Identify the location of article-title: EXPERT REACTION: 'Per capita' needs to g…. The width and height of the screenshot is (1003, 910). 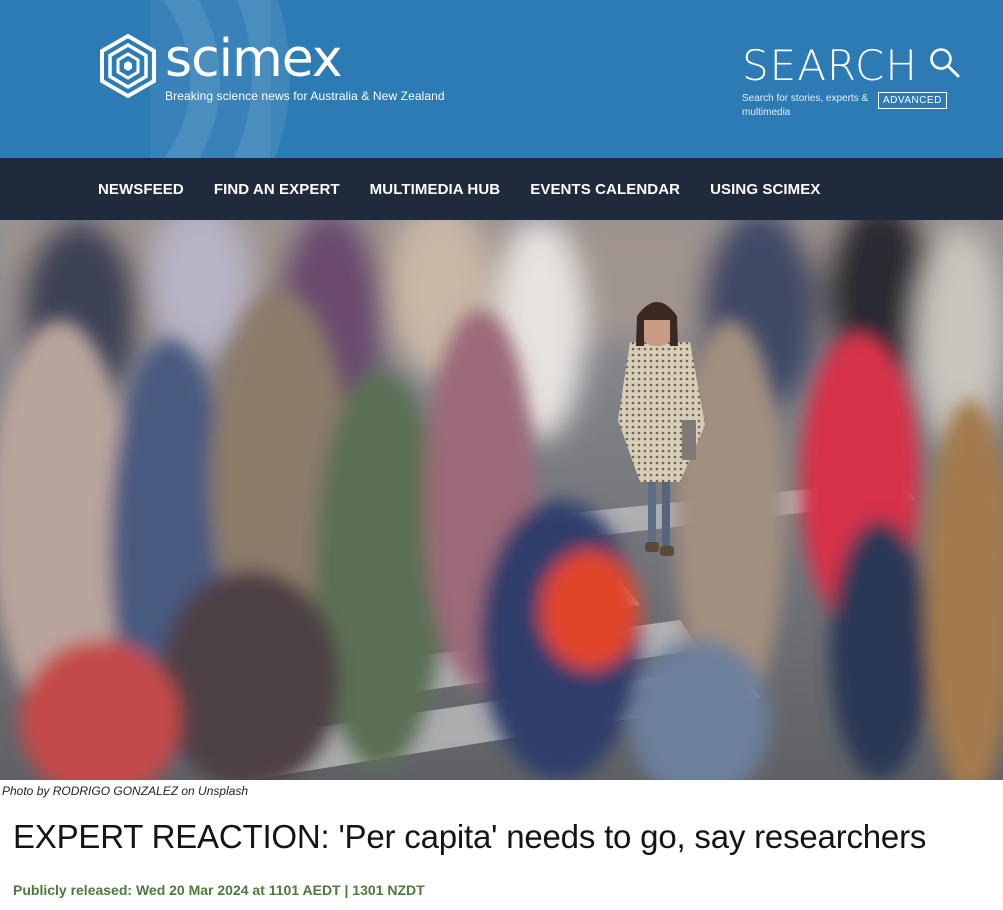
(470, 836).